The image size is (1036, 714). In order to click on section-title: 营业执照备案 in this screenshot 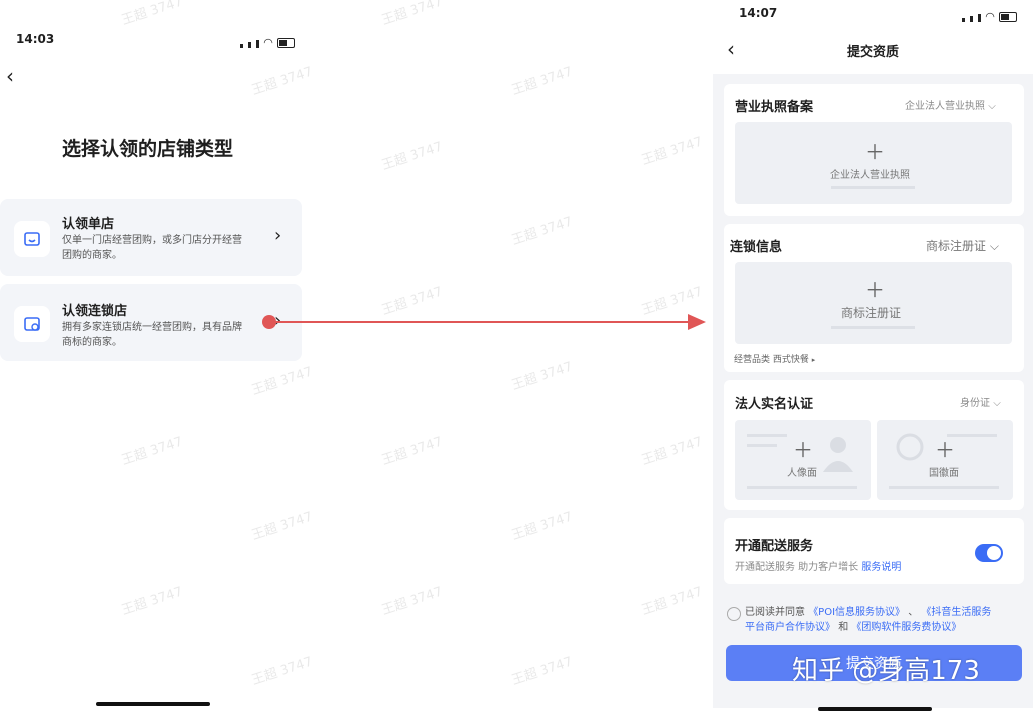, I will do `click(774, 107)`.